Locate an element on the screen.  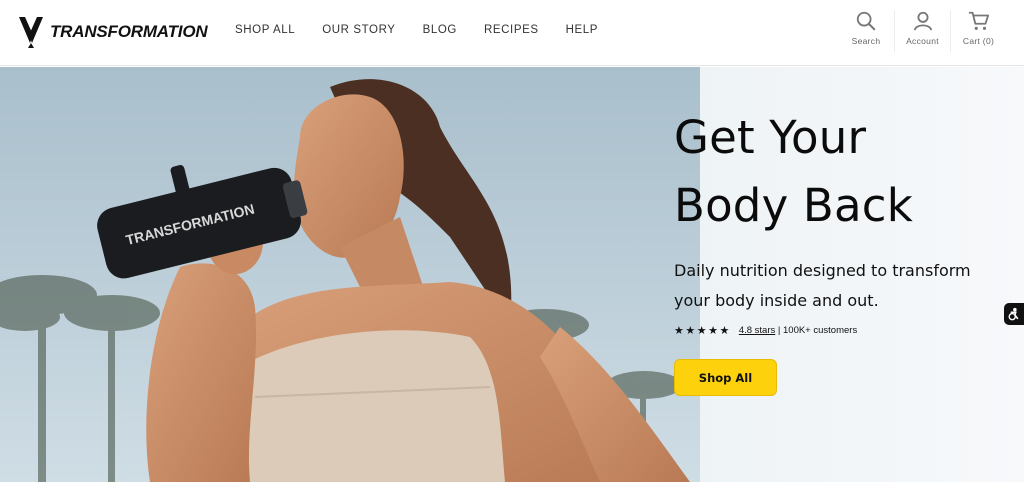
accessibility-toggle is located at coordinates (1014, 314).